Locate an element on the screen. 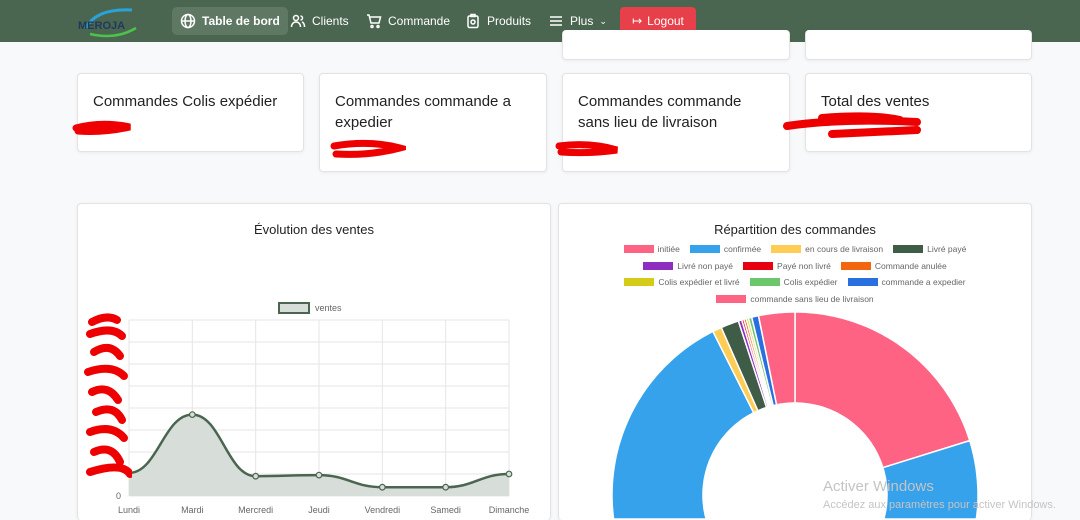 This screenshot has width=1080, height=520. legend-label: commande a expedier is located at coordinates (923, 282).